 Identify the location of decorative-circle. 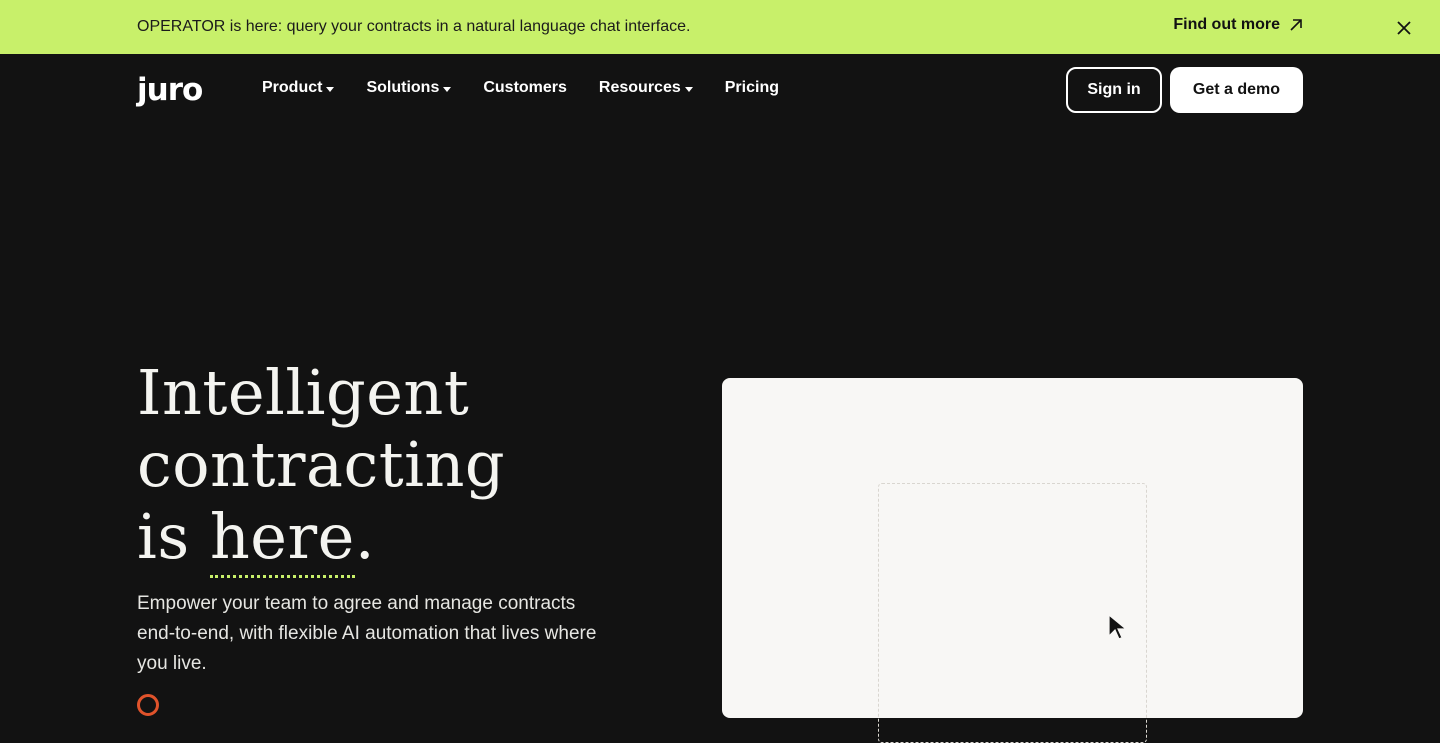
(148, 705).